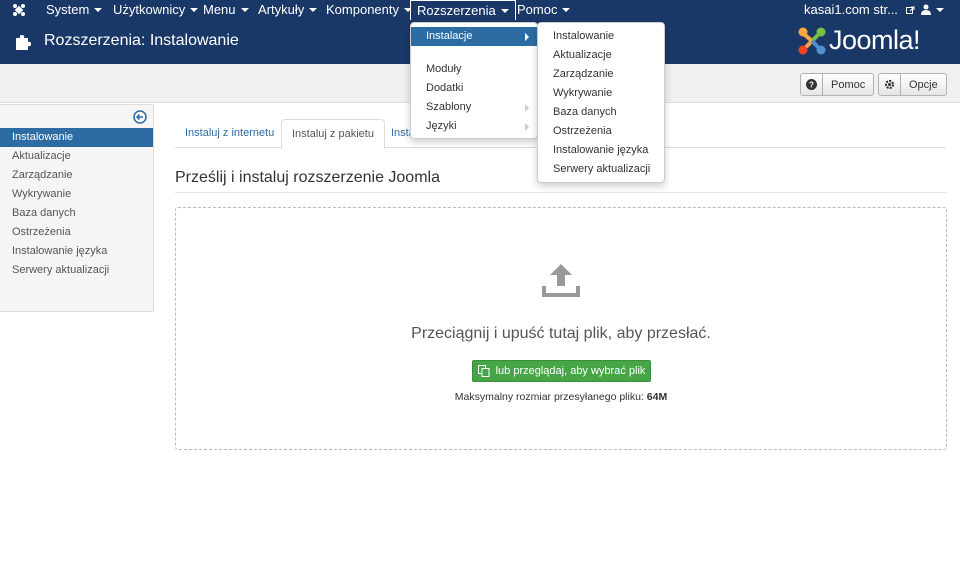 The width and height of the screenshot is (960, 581). Describe the element at coordinates (483, 371) in the screenshot. I see `copy-icon` at that location.